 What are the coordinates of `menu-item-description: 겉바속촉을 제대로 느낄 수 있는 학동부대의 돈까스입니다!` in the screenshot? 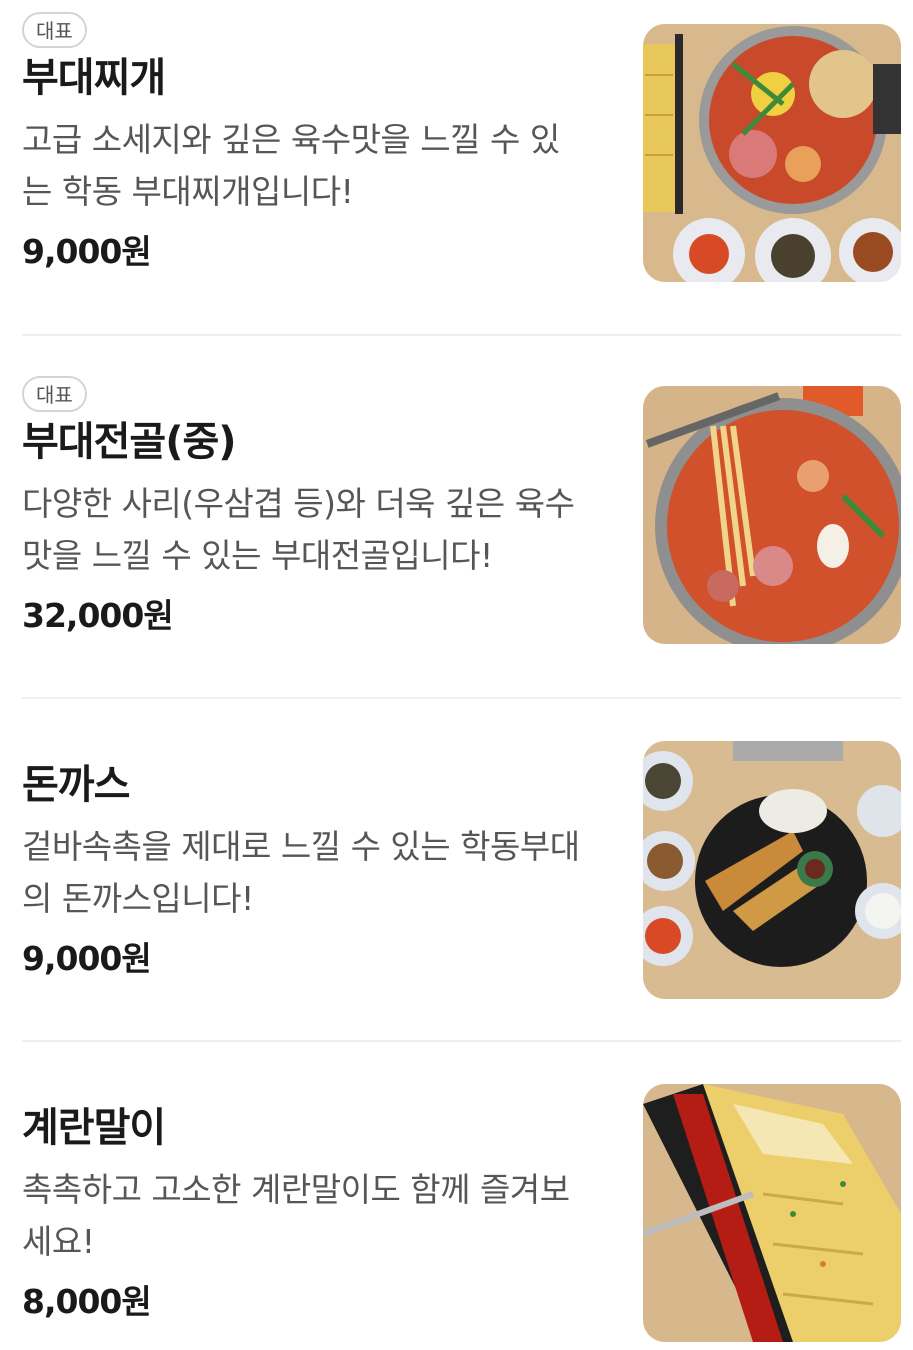 It's located at (301, 872).